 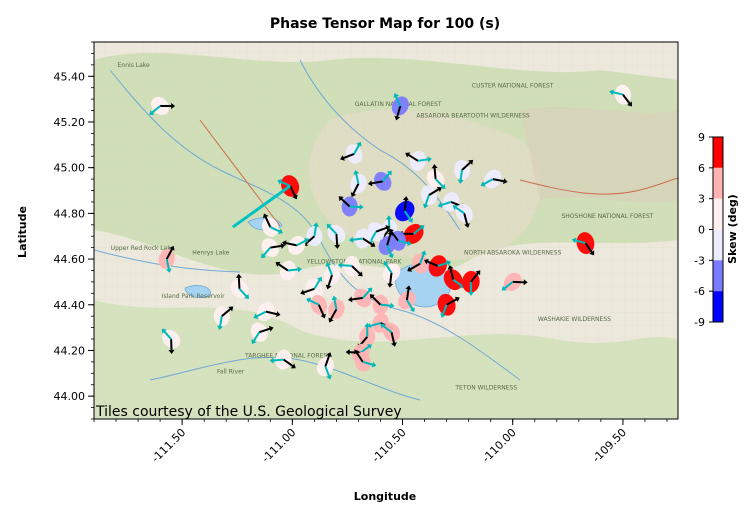 I want to click on y-tick-label: 44.80, so click(x=70, y=213).